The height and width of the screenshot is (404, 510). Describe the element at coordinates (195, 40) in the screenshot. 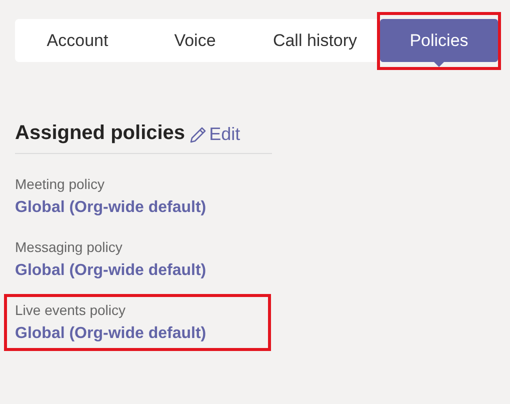

I see `tab: Voice` at that location.